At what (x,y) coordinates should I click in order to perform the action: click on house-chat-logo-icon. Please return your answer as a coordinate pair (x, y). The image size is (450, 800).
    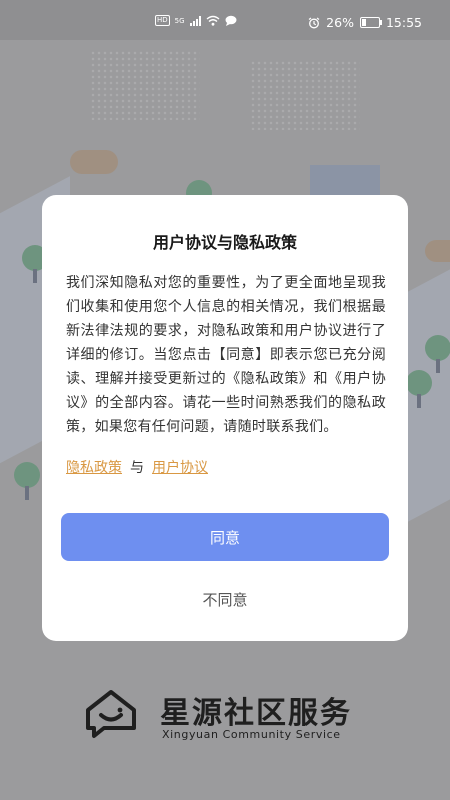
    Looking at the image, I should click on (111, 714).